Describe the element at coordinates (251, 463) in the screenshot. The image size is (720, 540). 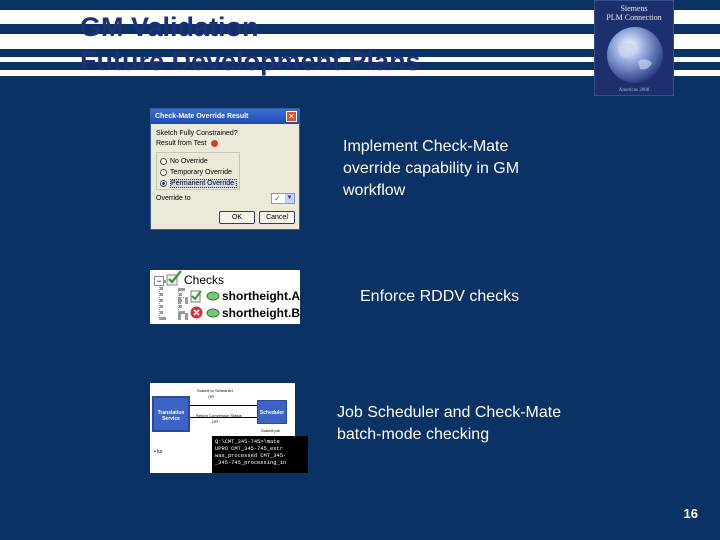
I see `terminal-line: _345-745_processing_in` at that location.